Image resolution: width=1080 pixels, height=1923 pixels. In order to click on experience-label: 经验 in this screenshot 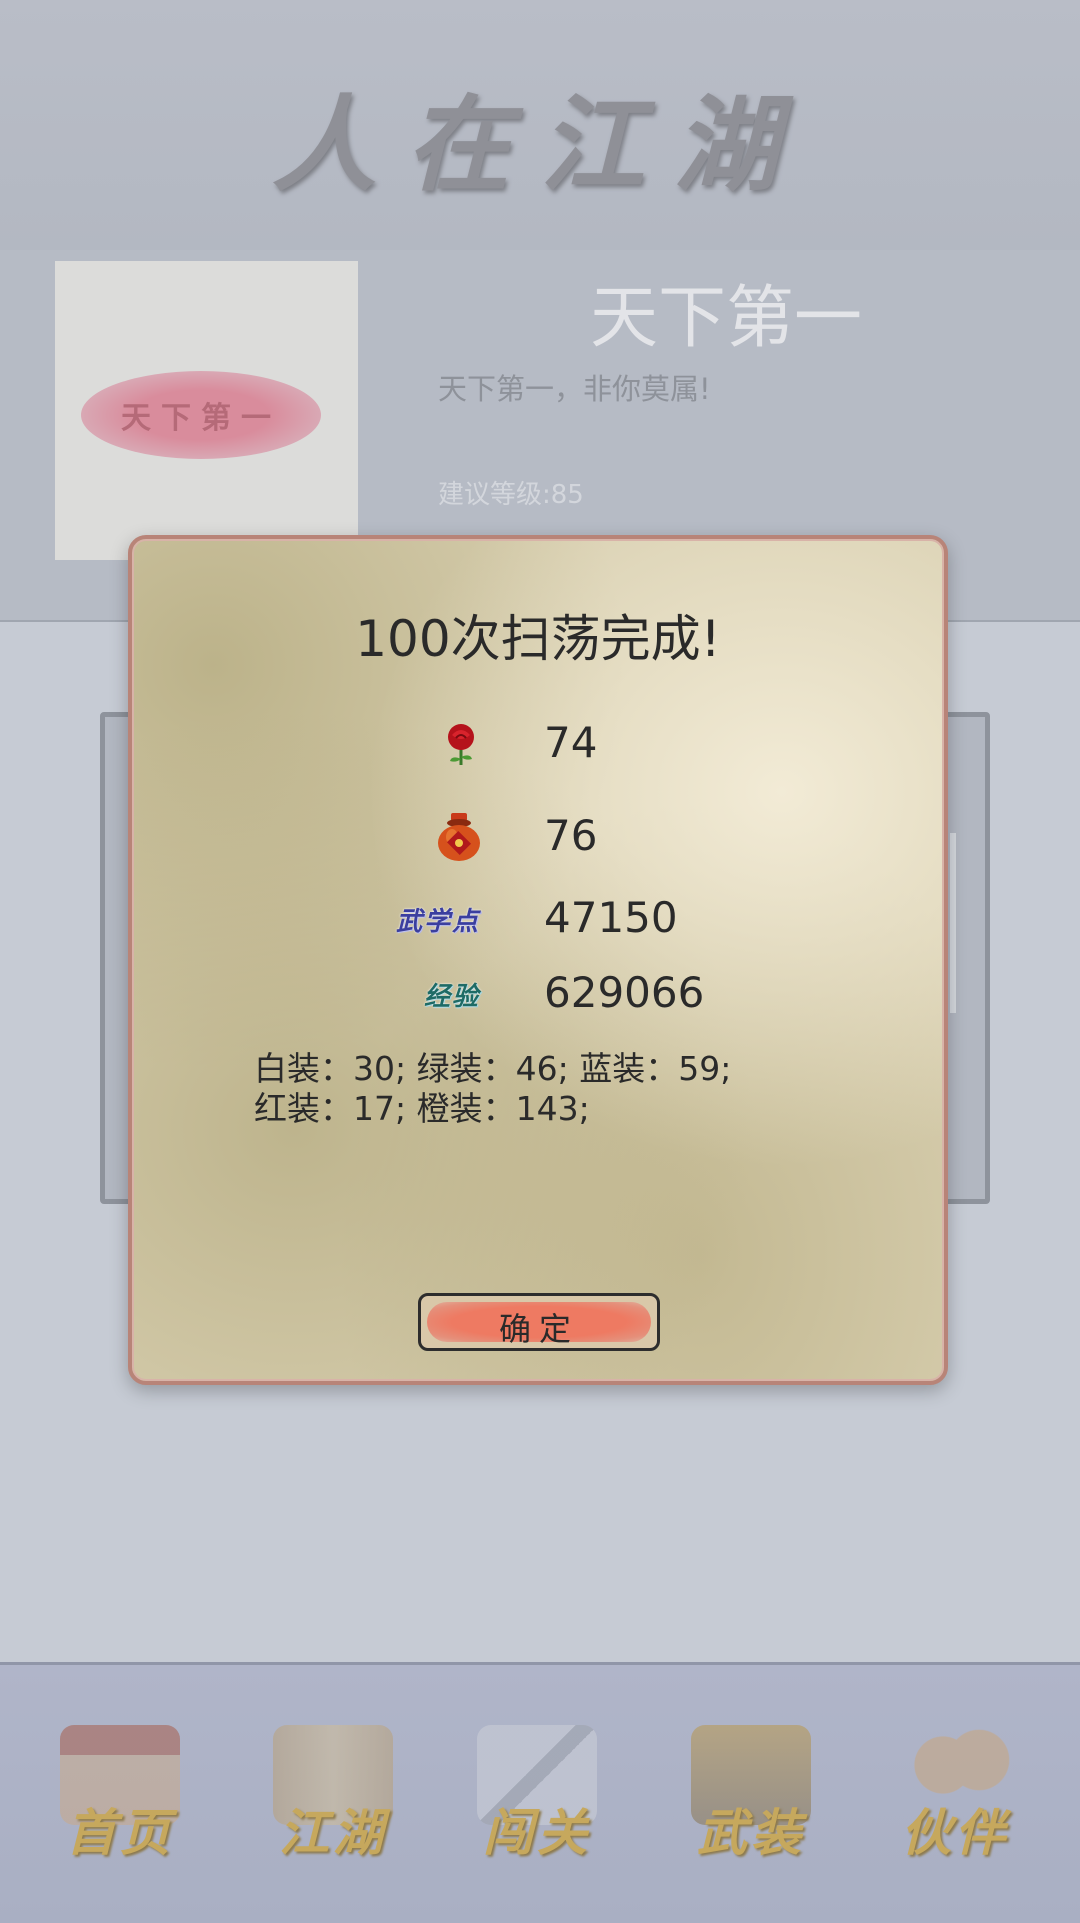, I will do `click(451, 996)`.